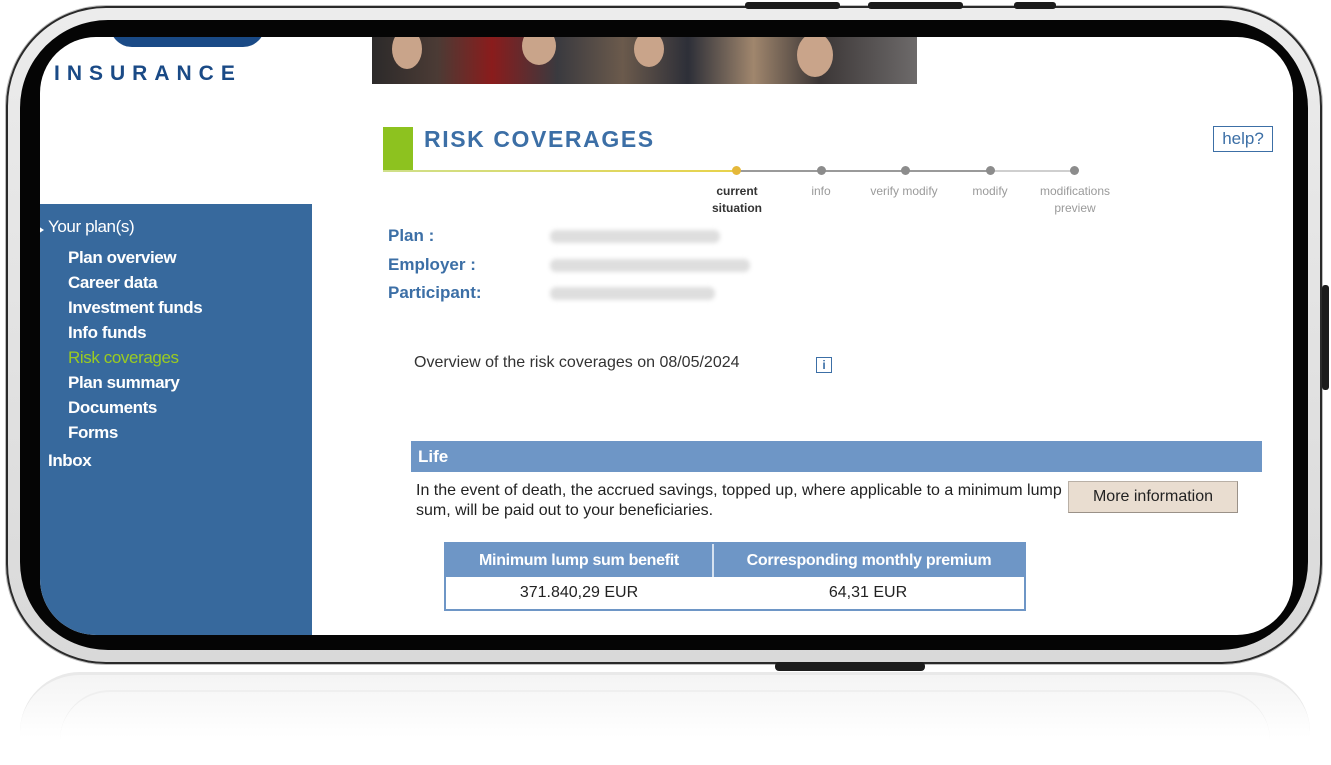 Image resolution: width=1331 pixels, height=765 pixels. Describe the element at coordinates (123, 358) in the screenshot. I see `sidebar-item-risk-coverages: Risk coverages` at that location.